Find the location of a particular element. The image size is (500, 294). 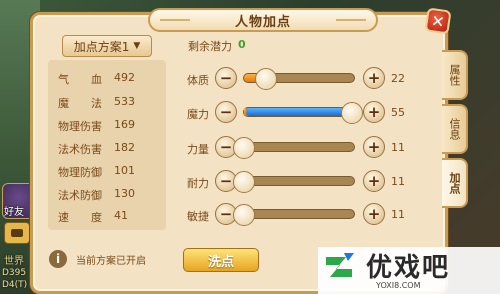

watermark-url: YOXI8.COM is located at coordinates (398, 285).